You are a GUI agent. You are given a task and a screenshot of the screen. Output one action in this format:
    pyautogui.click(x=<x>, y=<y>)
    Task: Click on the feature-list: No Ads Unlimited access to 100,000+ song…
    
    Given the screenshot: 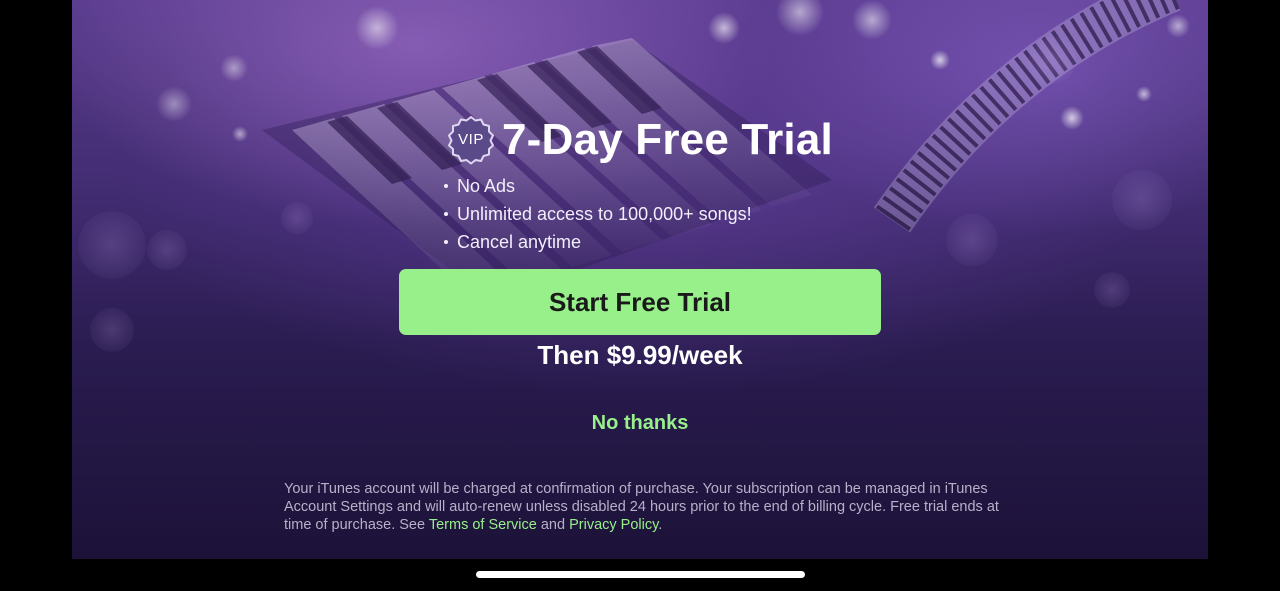 What is the action you would take?
    pyautogui.click(x=597, y=214)
    